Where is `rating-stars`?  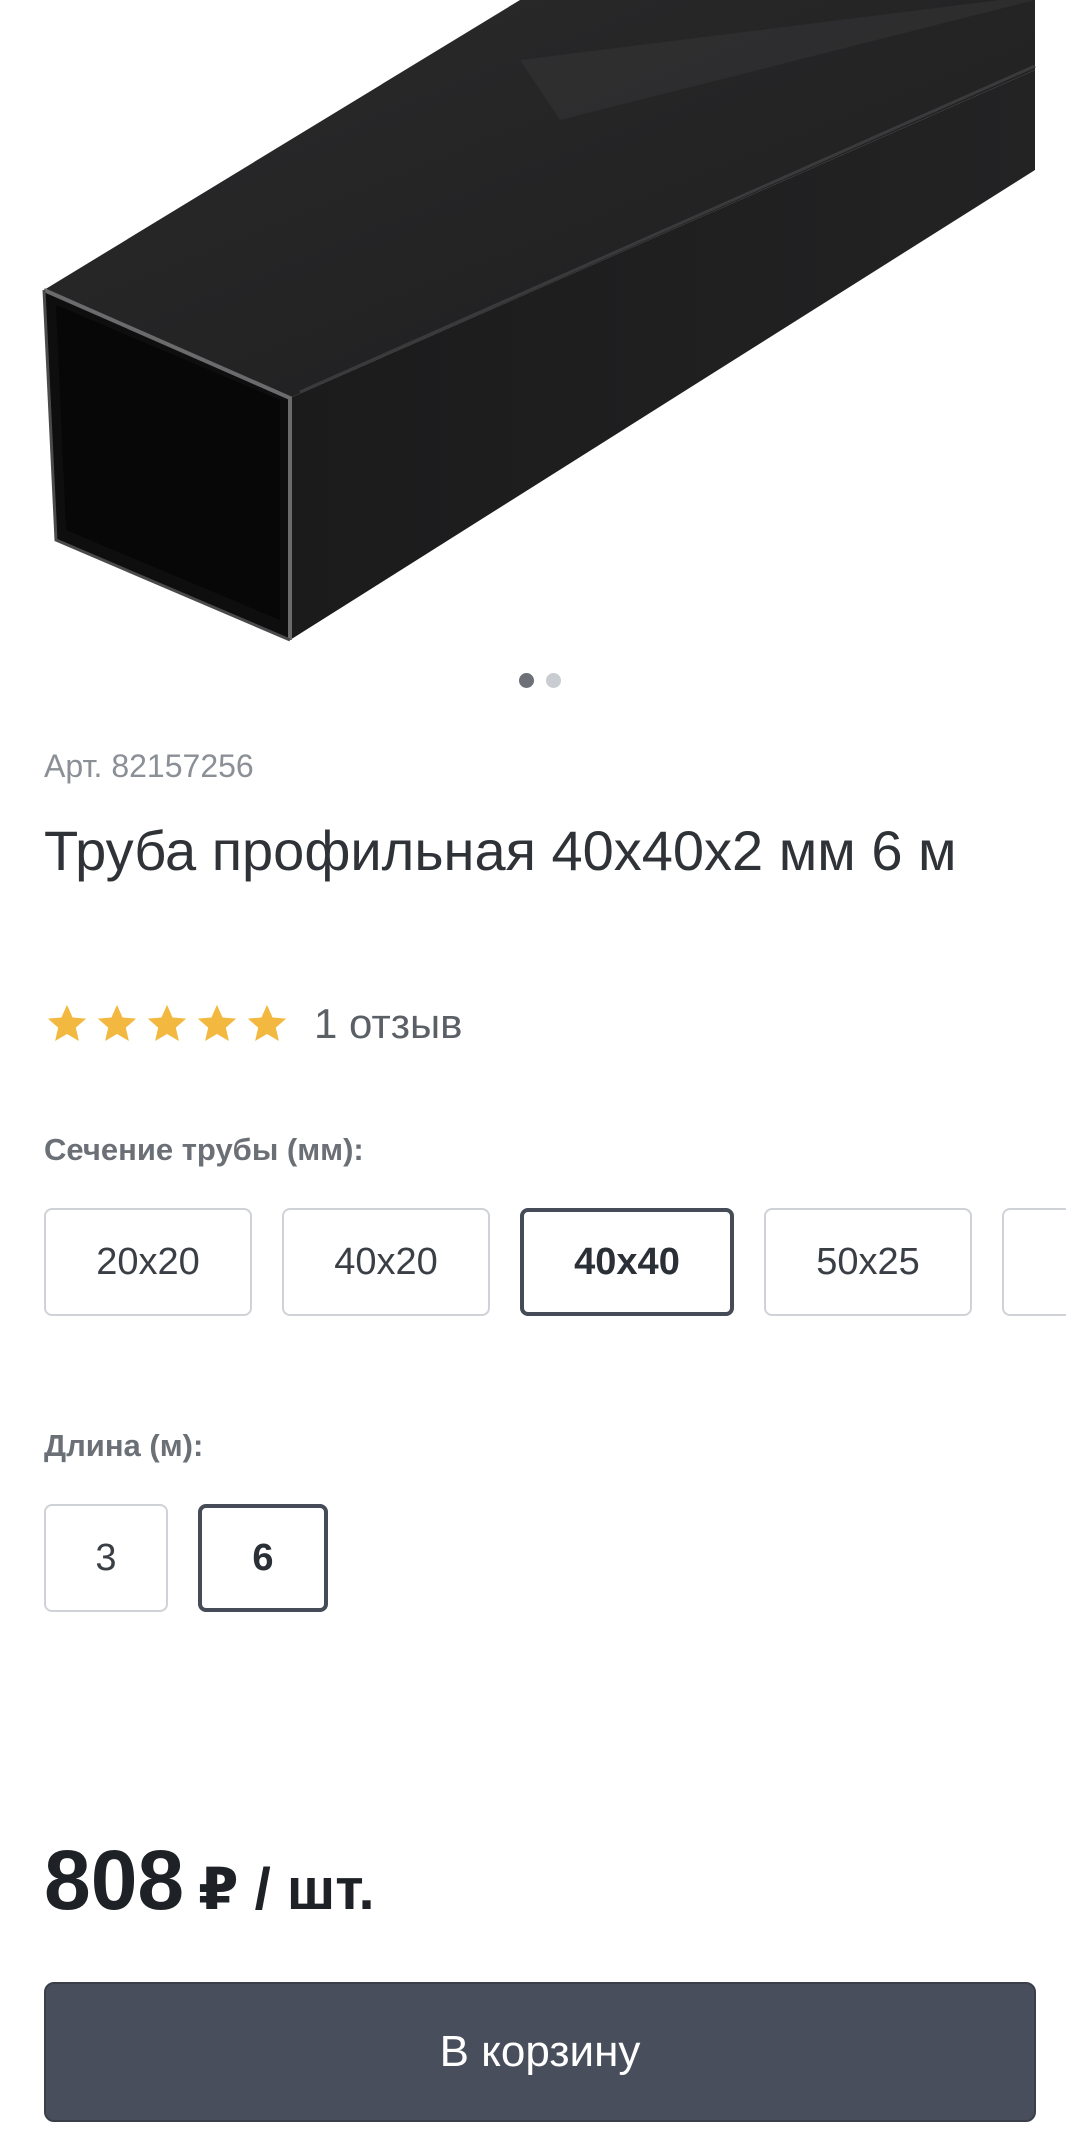 rating-stars is located at coordinates (167, 1024).